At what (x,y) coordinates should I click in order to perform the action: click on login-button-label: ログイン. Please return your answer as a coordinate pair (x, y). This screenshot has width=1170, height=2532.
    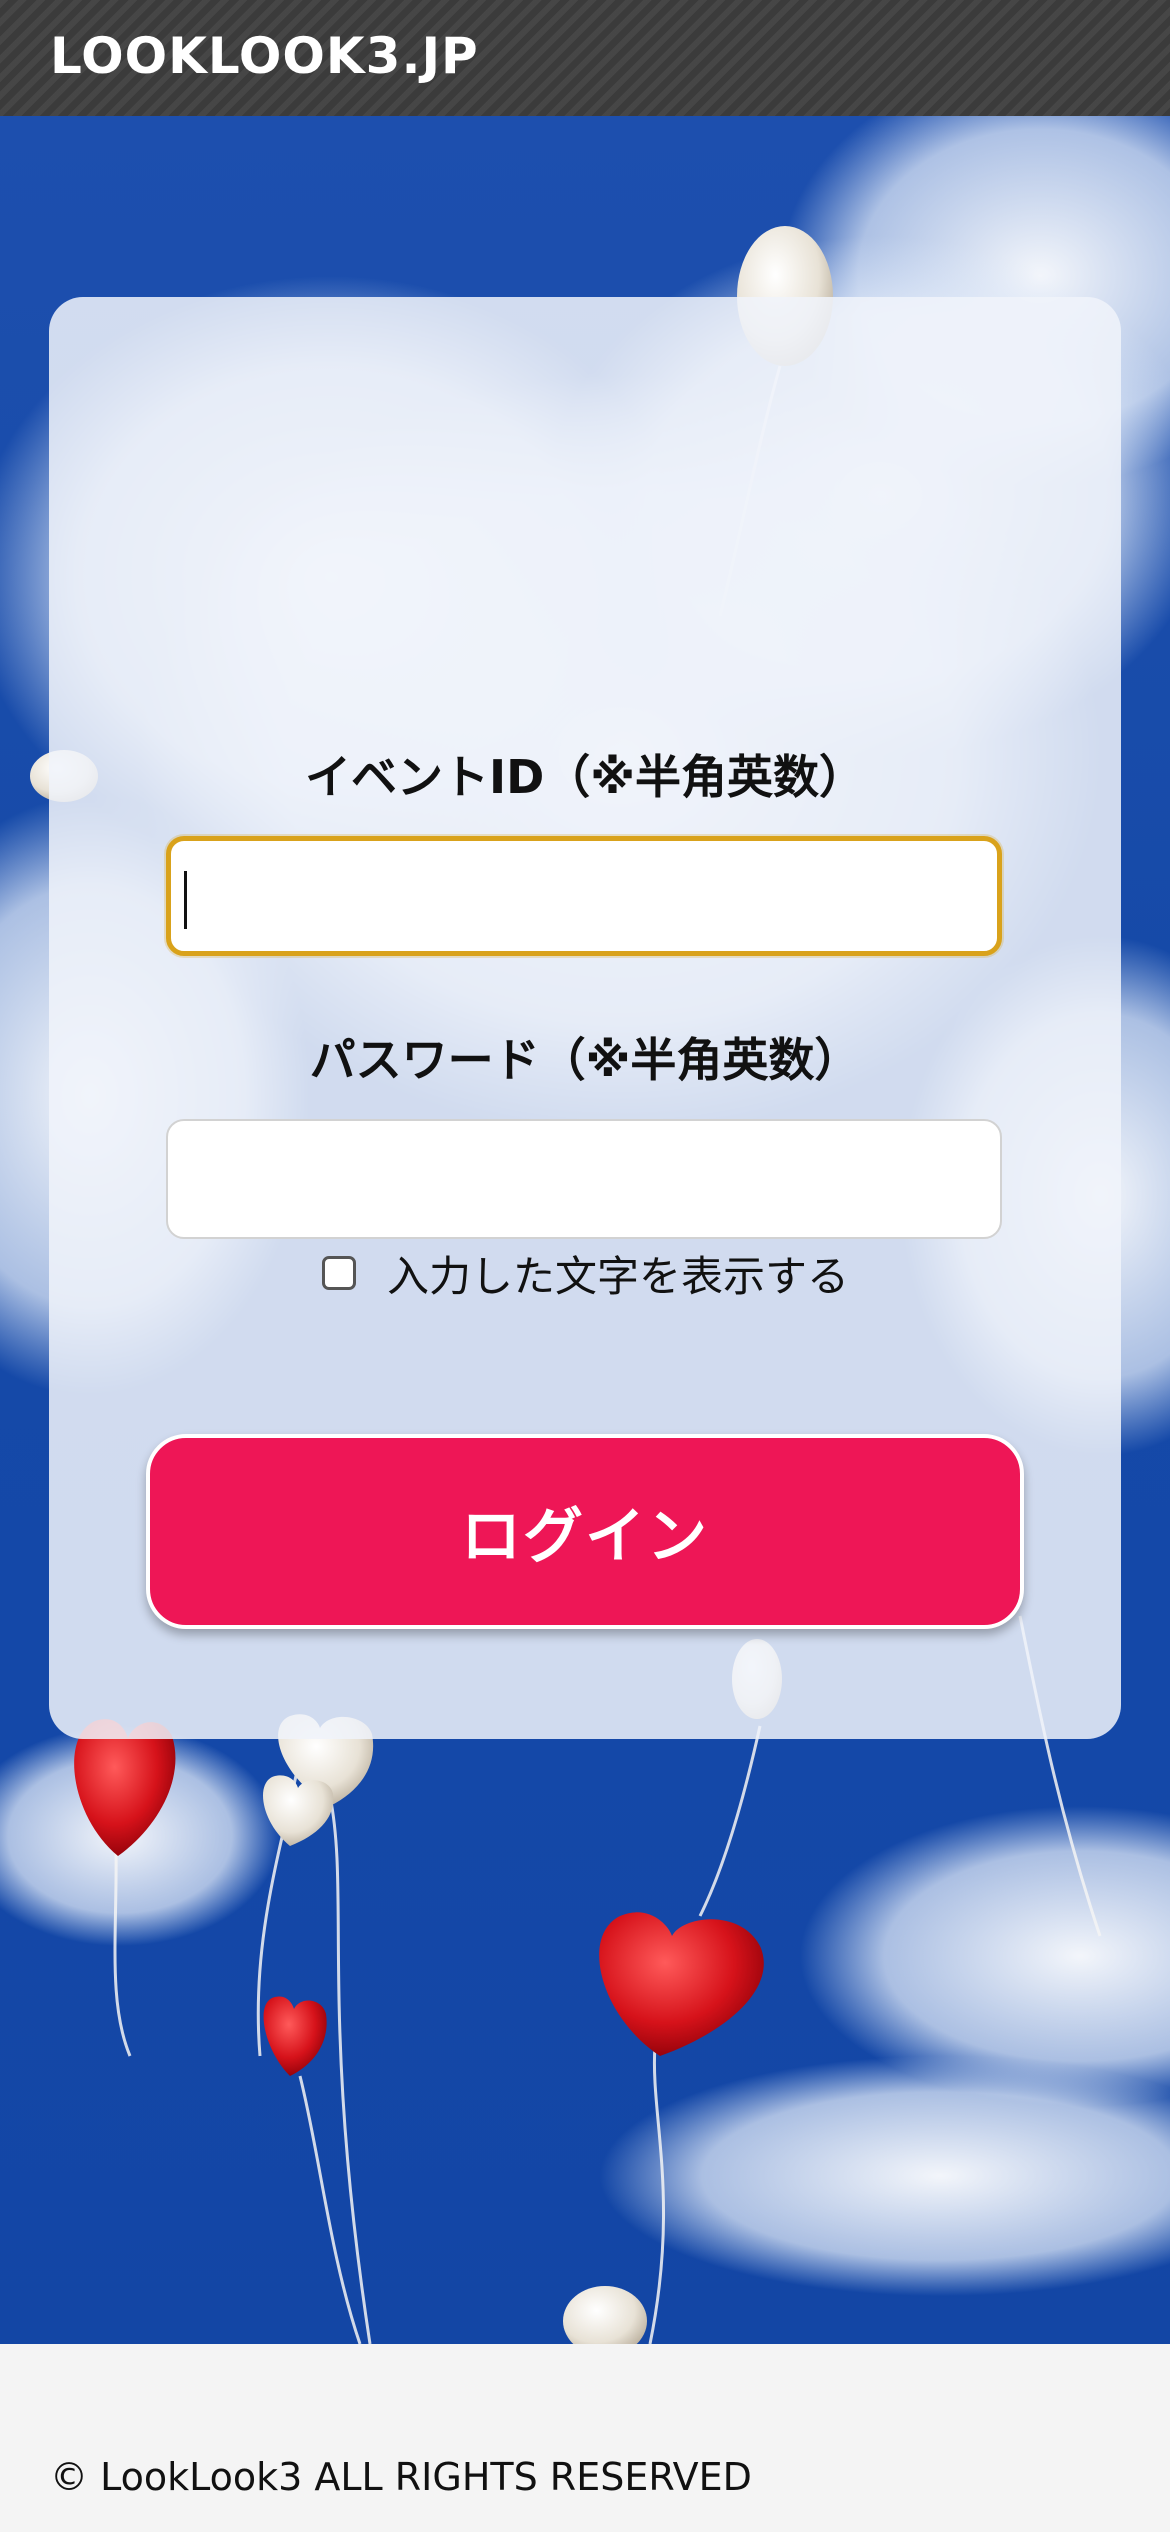
    Looking at the image, I should click on (585, 1537).